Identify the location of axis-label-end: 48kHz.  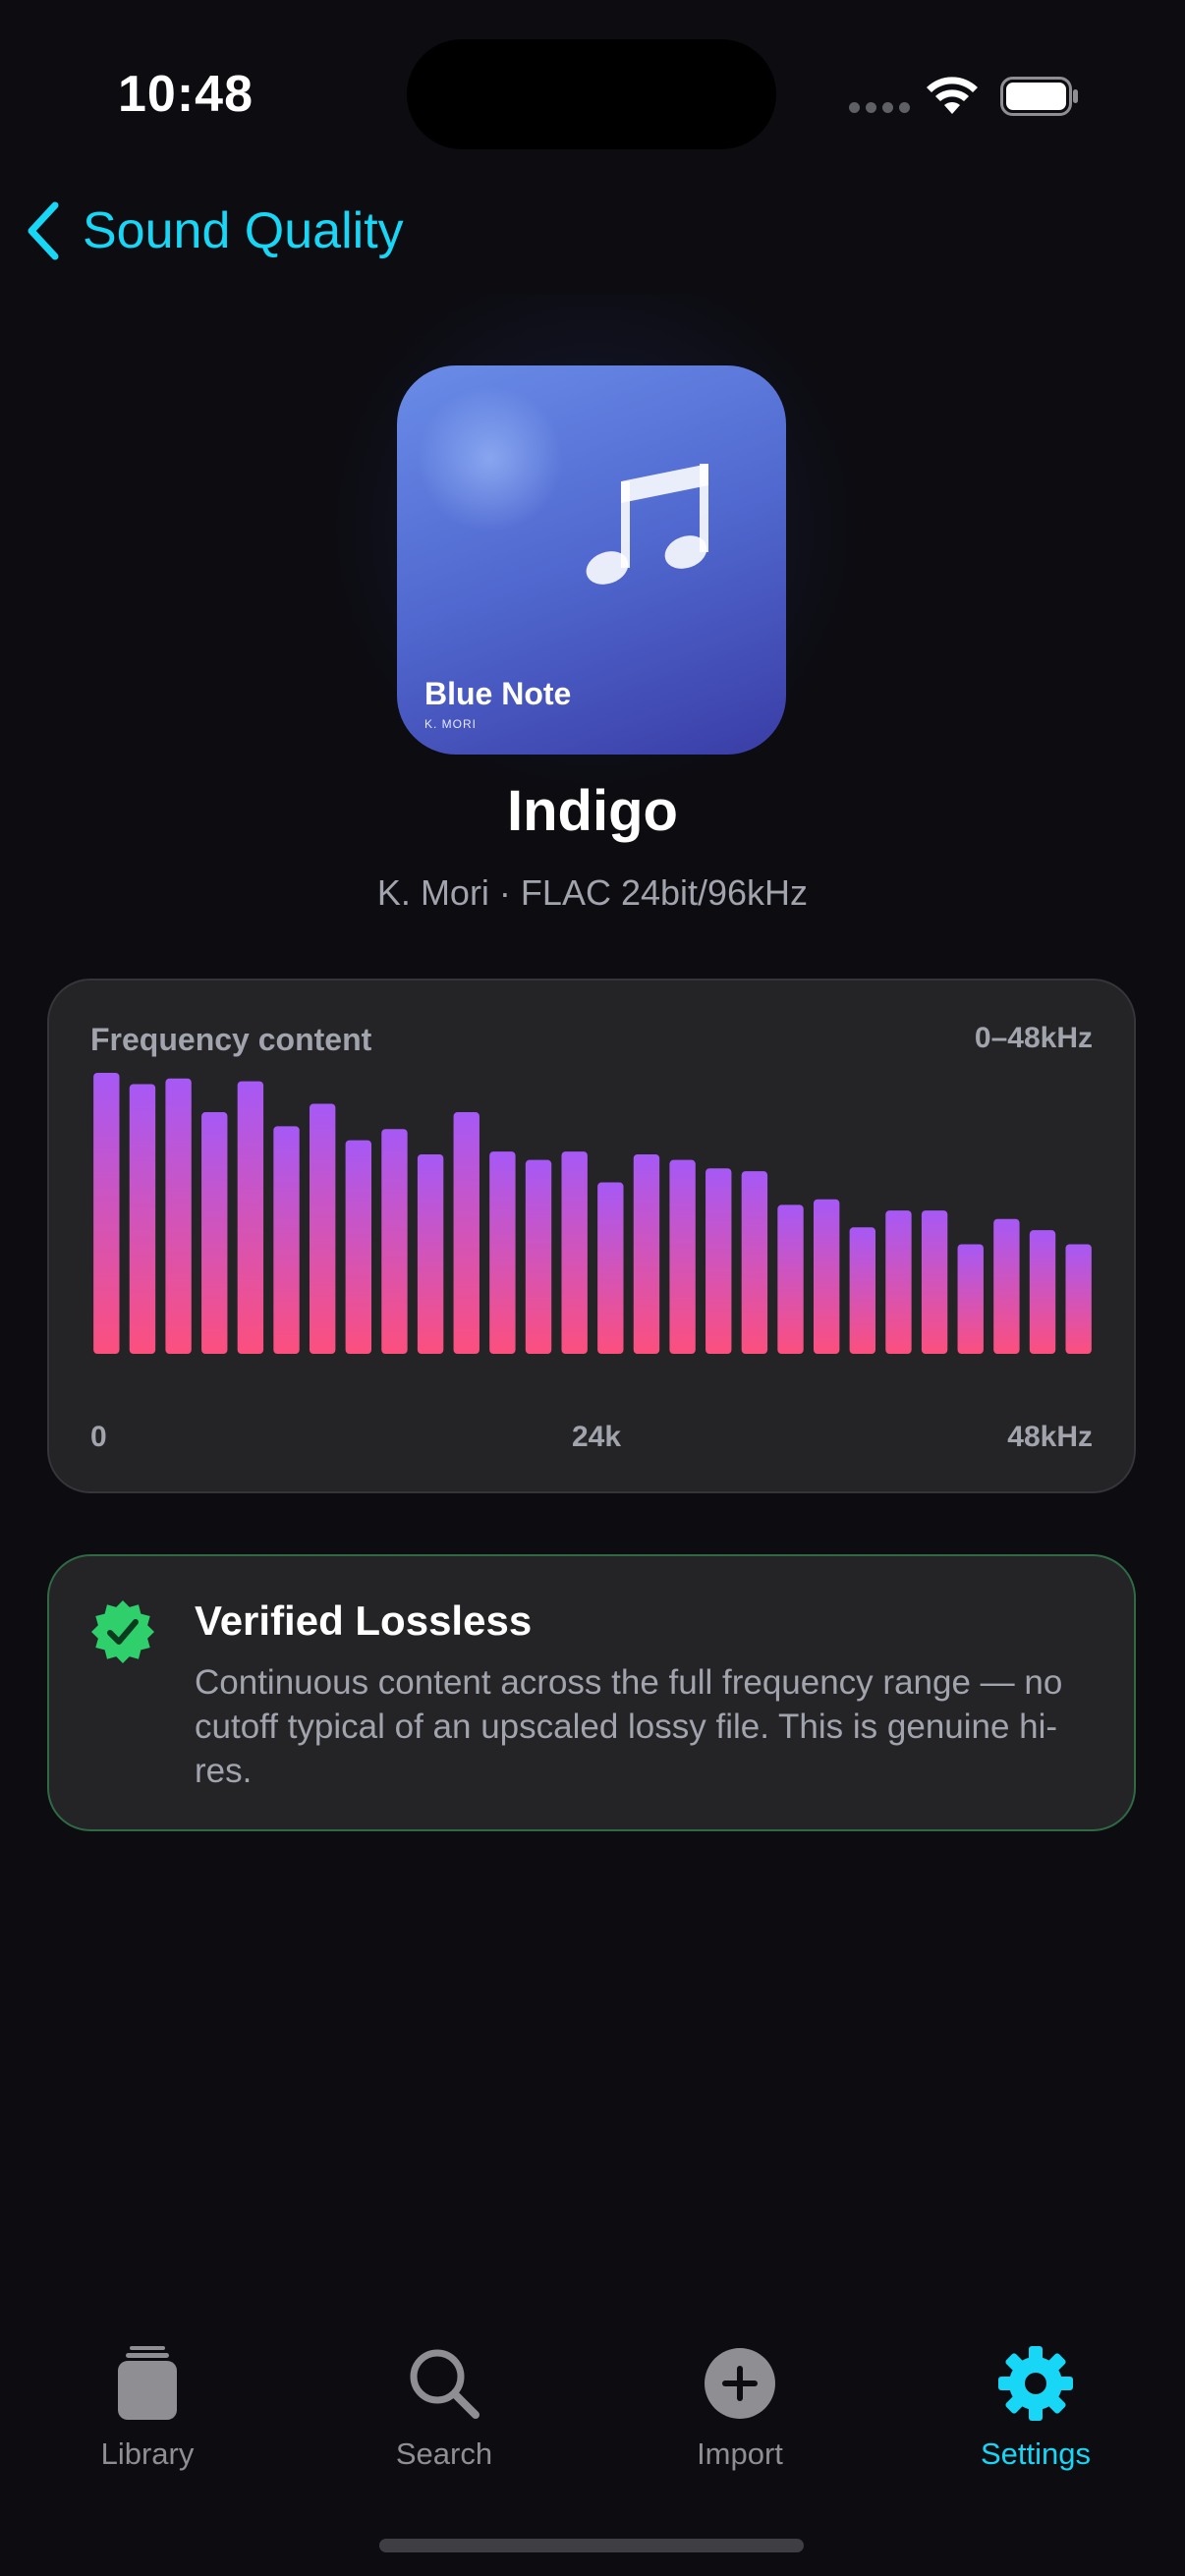
(1050, 1437).